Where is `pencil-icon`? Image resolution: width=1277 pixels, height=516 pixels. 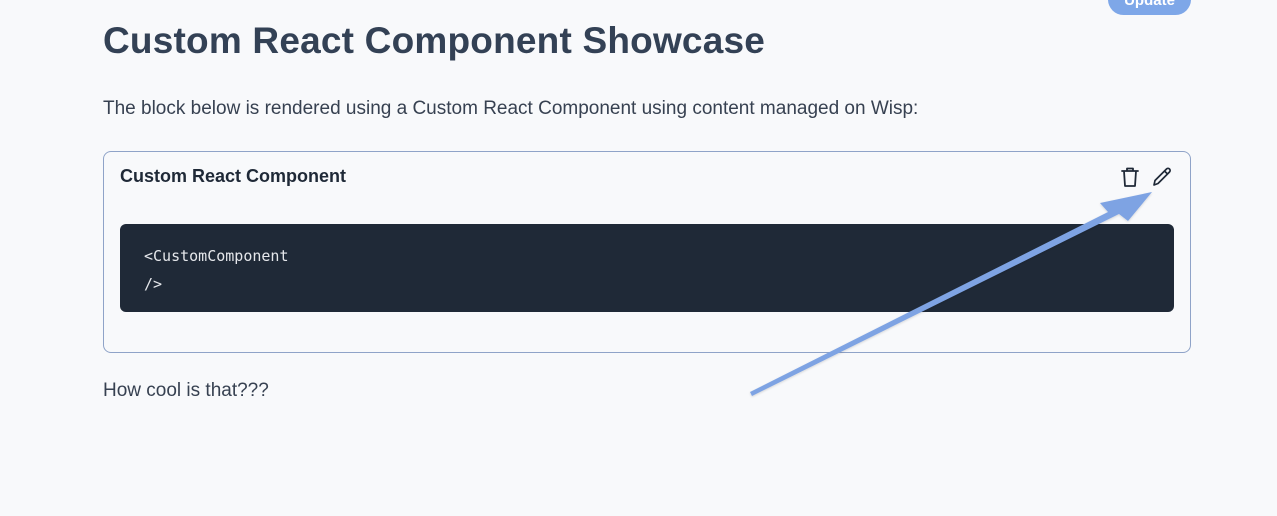
pencil-icon is located at coordinates (1162, 176).